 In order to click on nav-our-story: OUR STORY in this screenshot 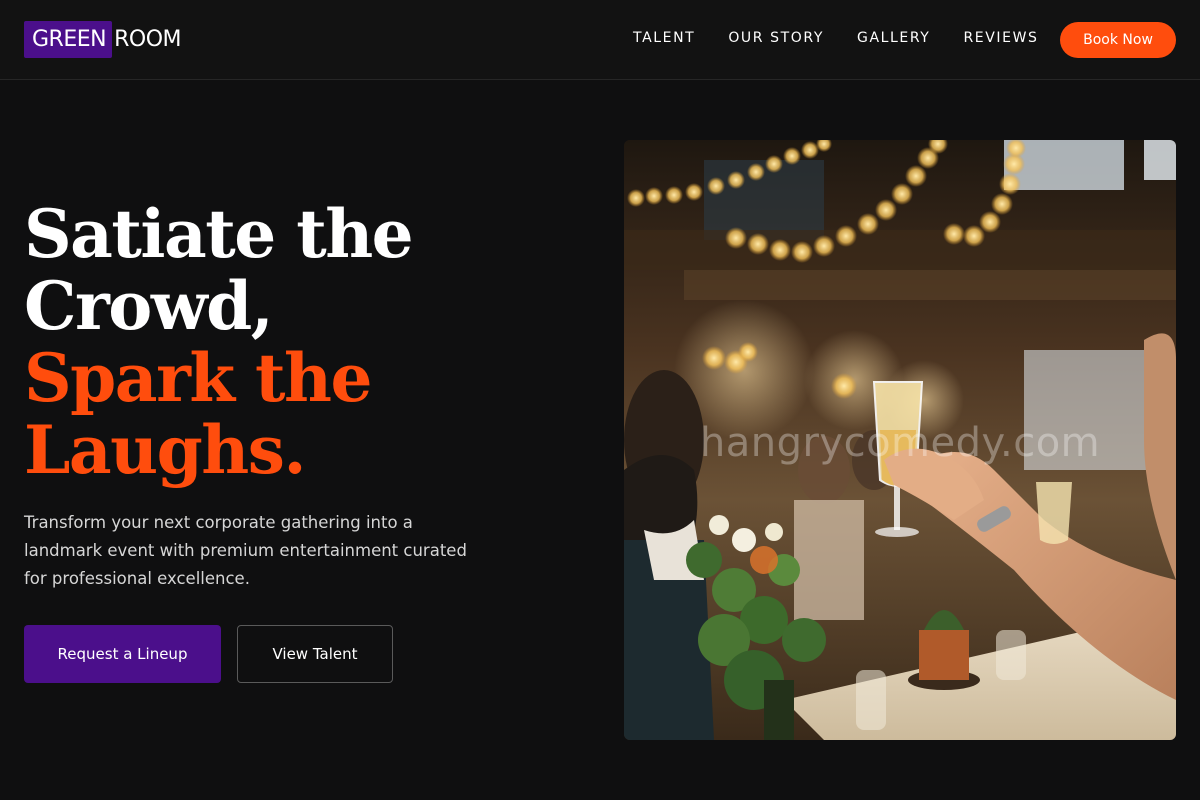, I will do `click(776, 38)`.